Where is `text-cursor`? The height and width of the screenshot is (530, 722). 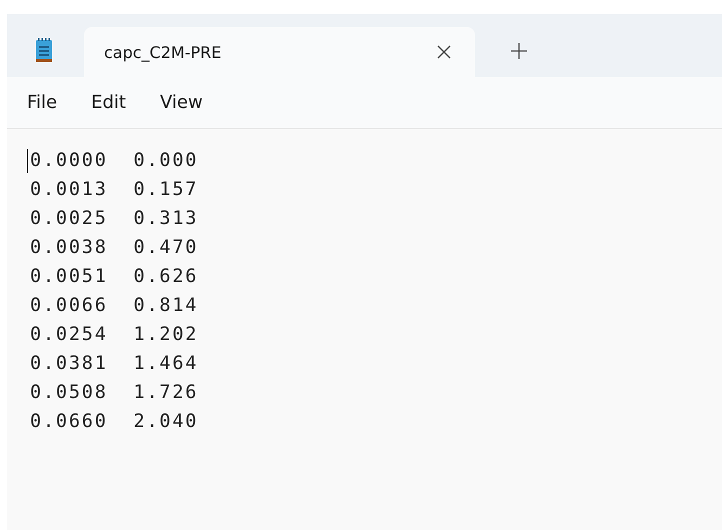
text-cursor is located at coordinates (27, 161).